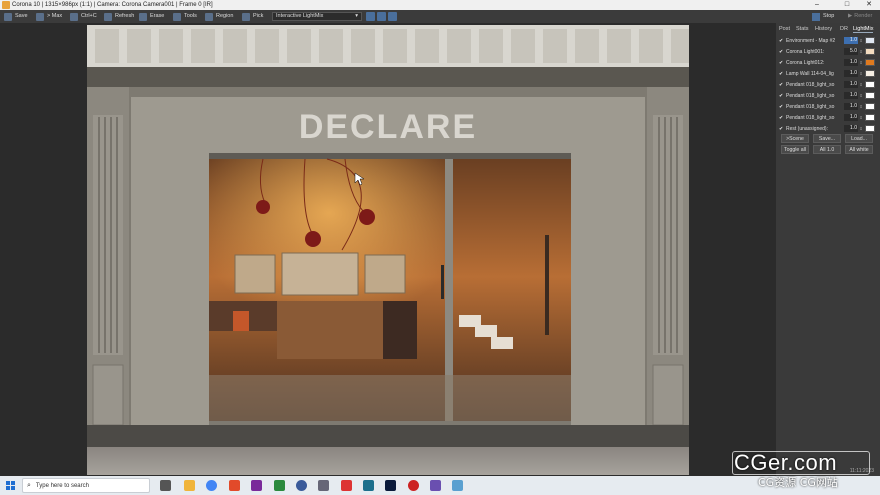 The width and height of the screenshot is (880, 495). Describe the element at coordinates (795, 138) in the screenshot. I see `to-scene-button: >Scene` at that location.